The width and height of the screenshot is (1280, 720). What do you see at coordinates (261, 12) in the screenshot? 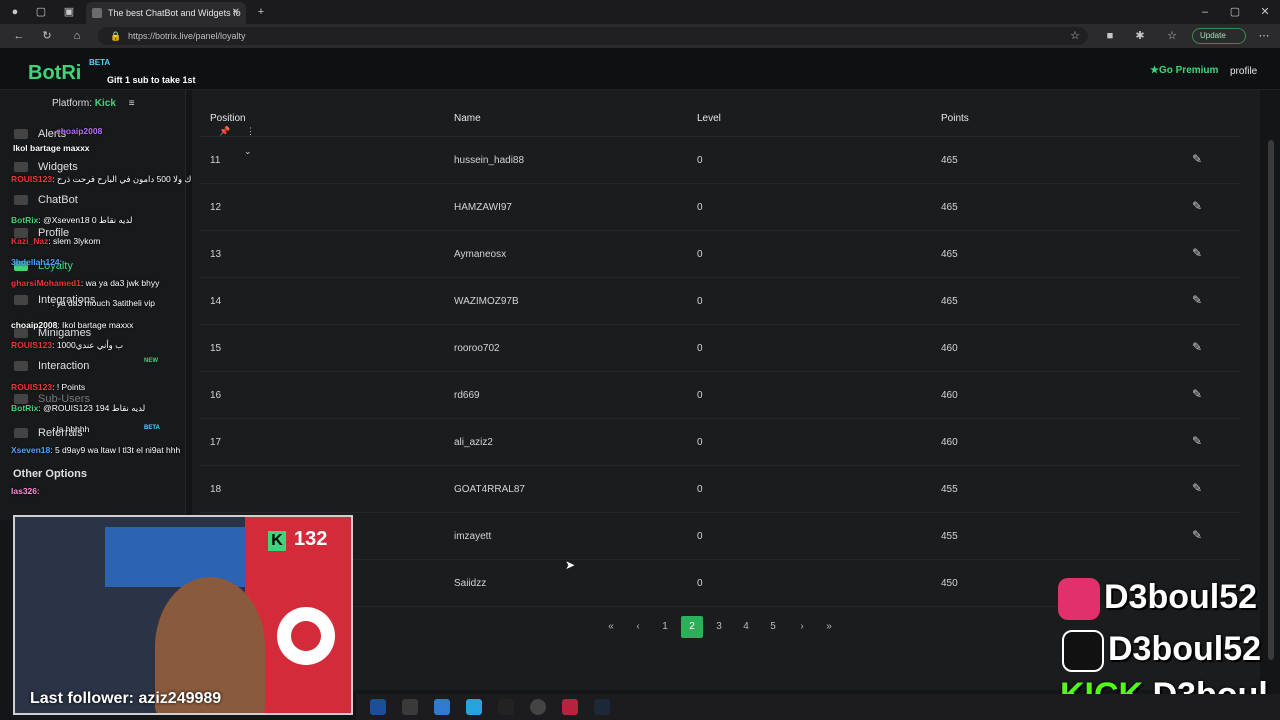
I see `new-tab-icon: +` at bounding box center [261, 12].